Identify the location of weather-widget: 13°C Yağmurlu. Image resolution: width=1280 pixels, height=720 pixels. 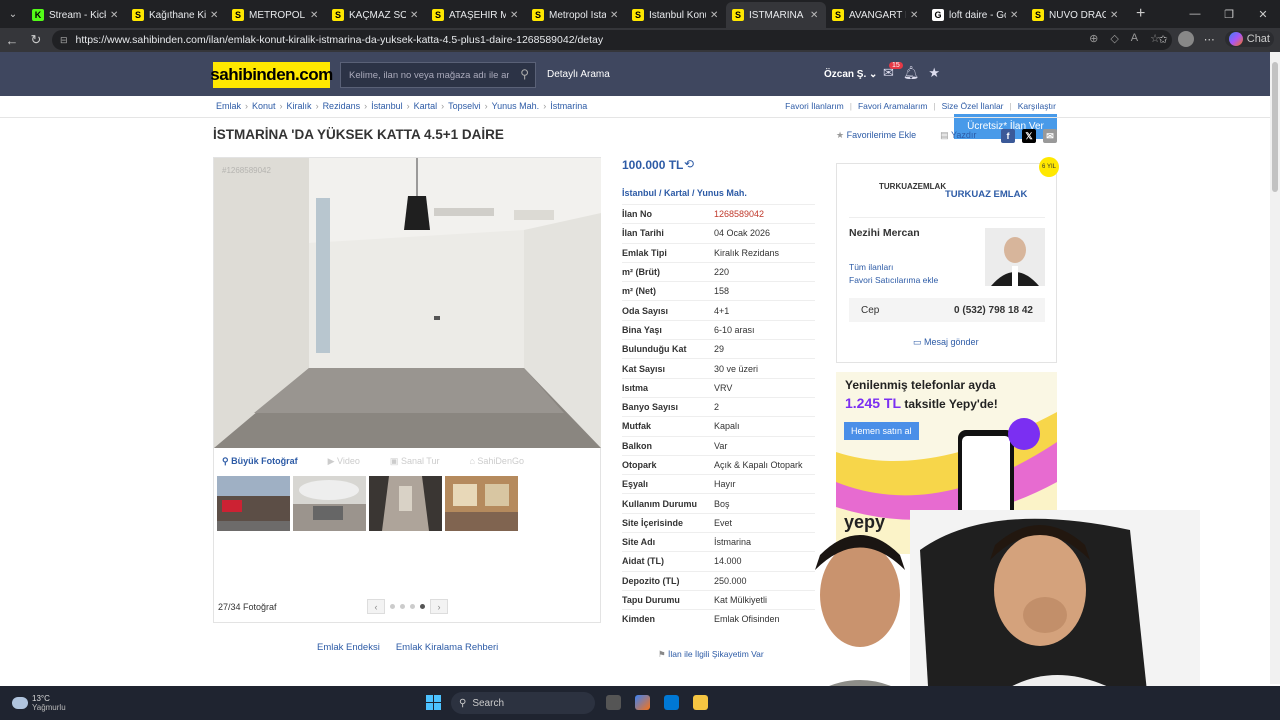
(39, 703).